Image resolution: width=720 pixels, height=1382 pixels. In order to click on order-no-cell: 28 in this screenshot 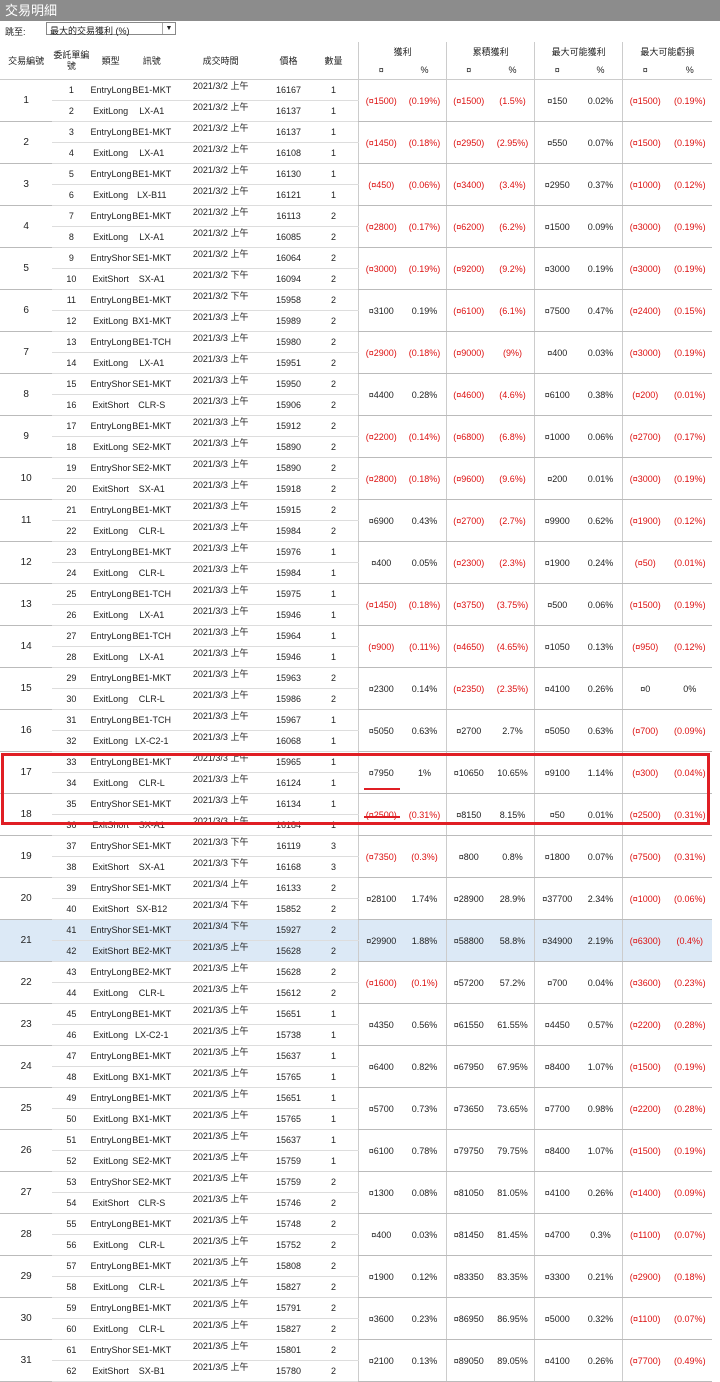, I will do `click(71, 657)`.